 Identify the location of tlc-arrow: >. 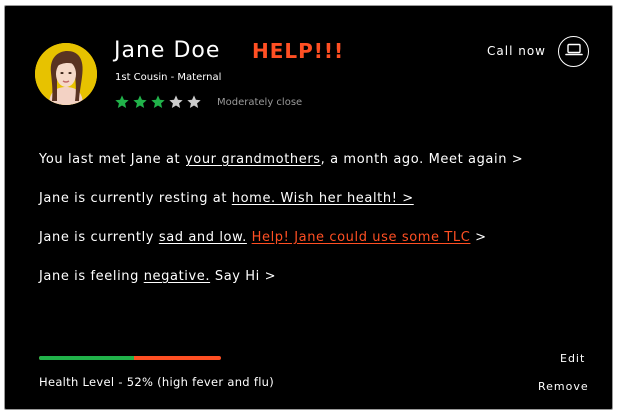
(478, 237).